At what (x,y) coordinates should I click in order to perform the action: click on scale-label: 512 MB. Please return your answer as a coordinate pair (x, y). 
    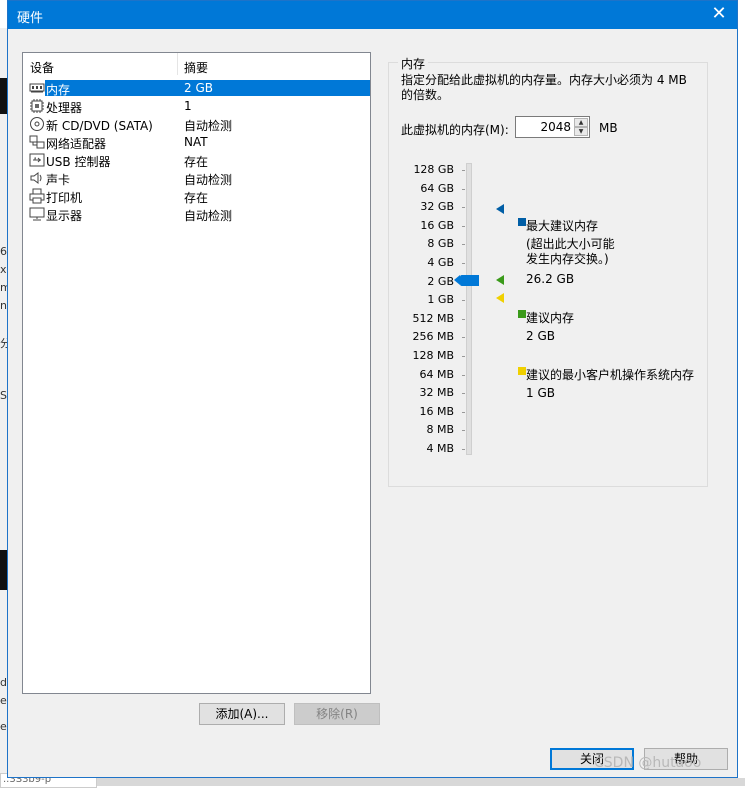
    Looking at the image, I should click on (433, 318).